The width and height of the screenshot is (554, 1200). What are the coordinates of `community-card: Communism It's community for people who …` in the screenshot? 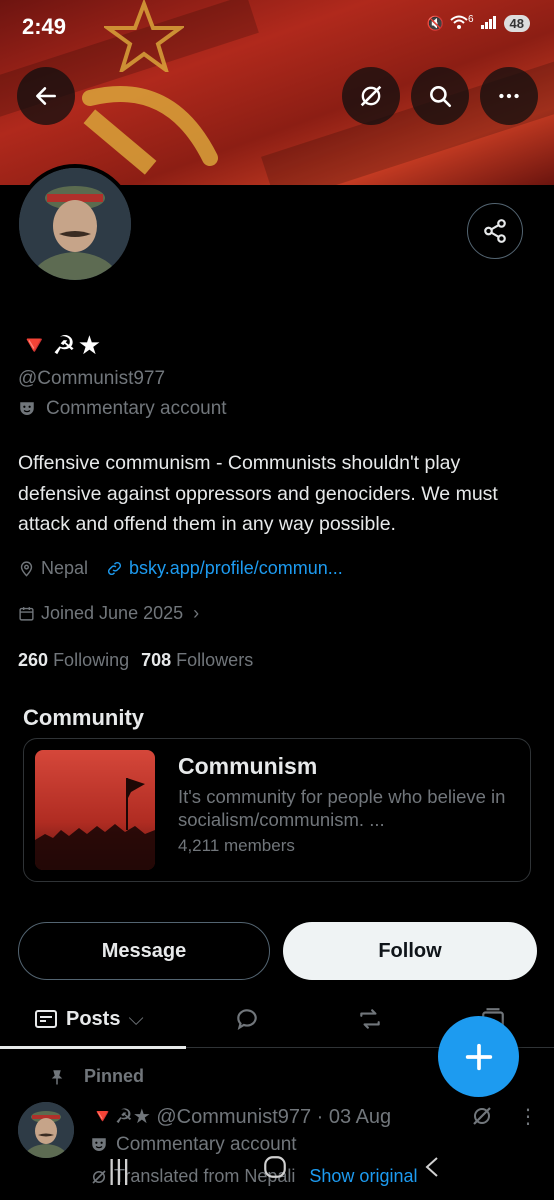 It's located at (277, 810).